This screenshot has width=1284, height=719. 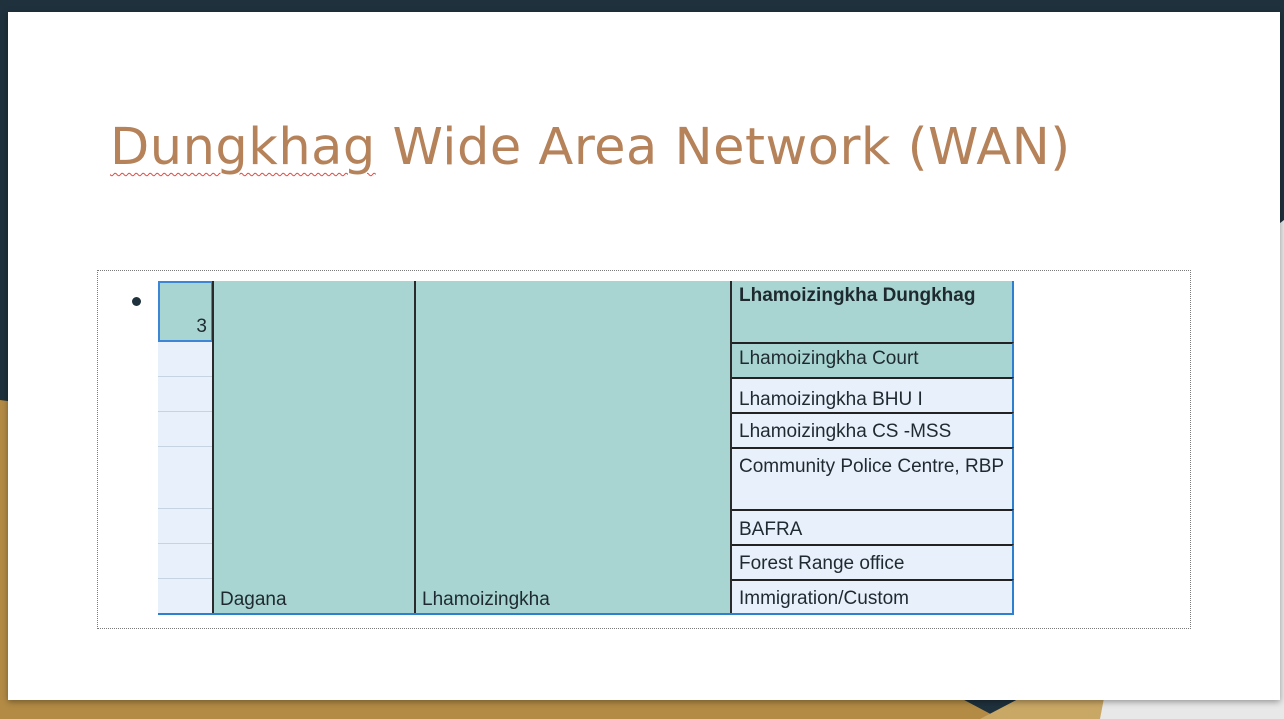 I want to click on dungkhag-name: Lhamoizingkha, so click(x=486, y=599).